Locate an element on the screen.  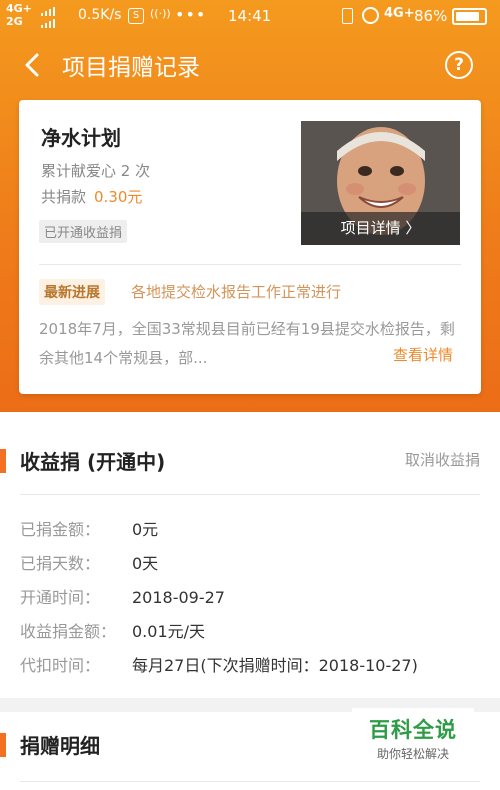
status-bar: 4G+ 2G 0.5K/s S ((·)) ••• 14:41 4G+ 86% is located at coordinates (250, 17).